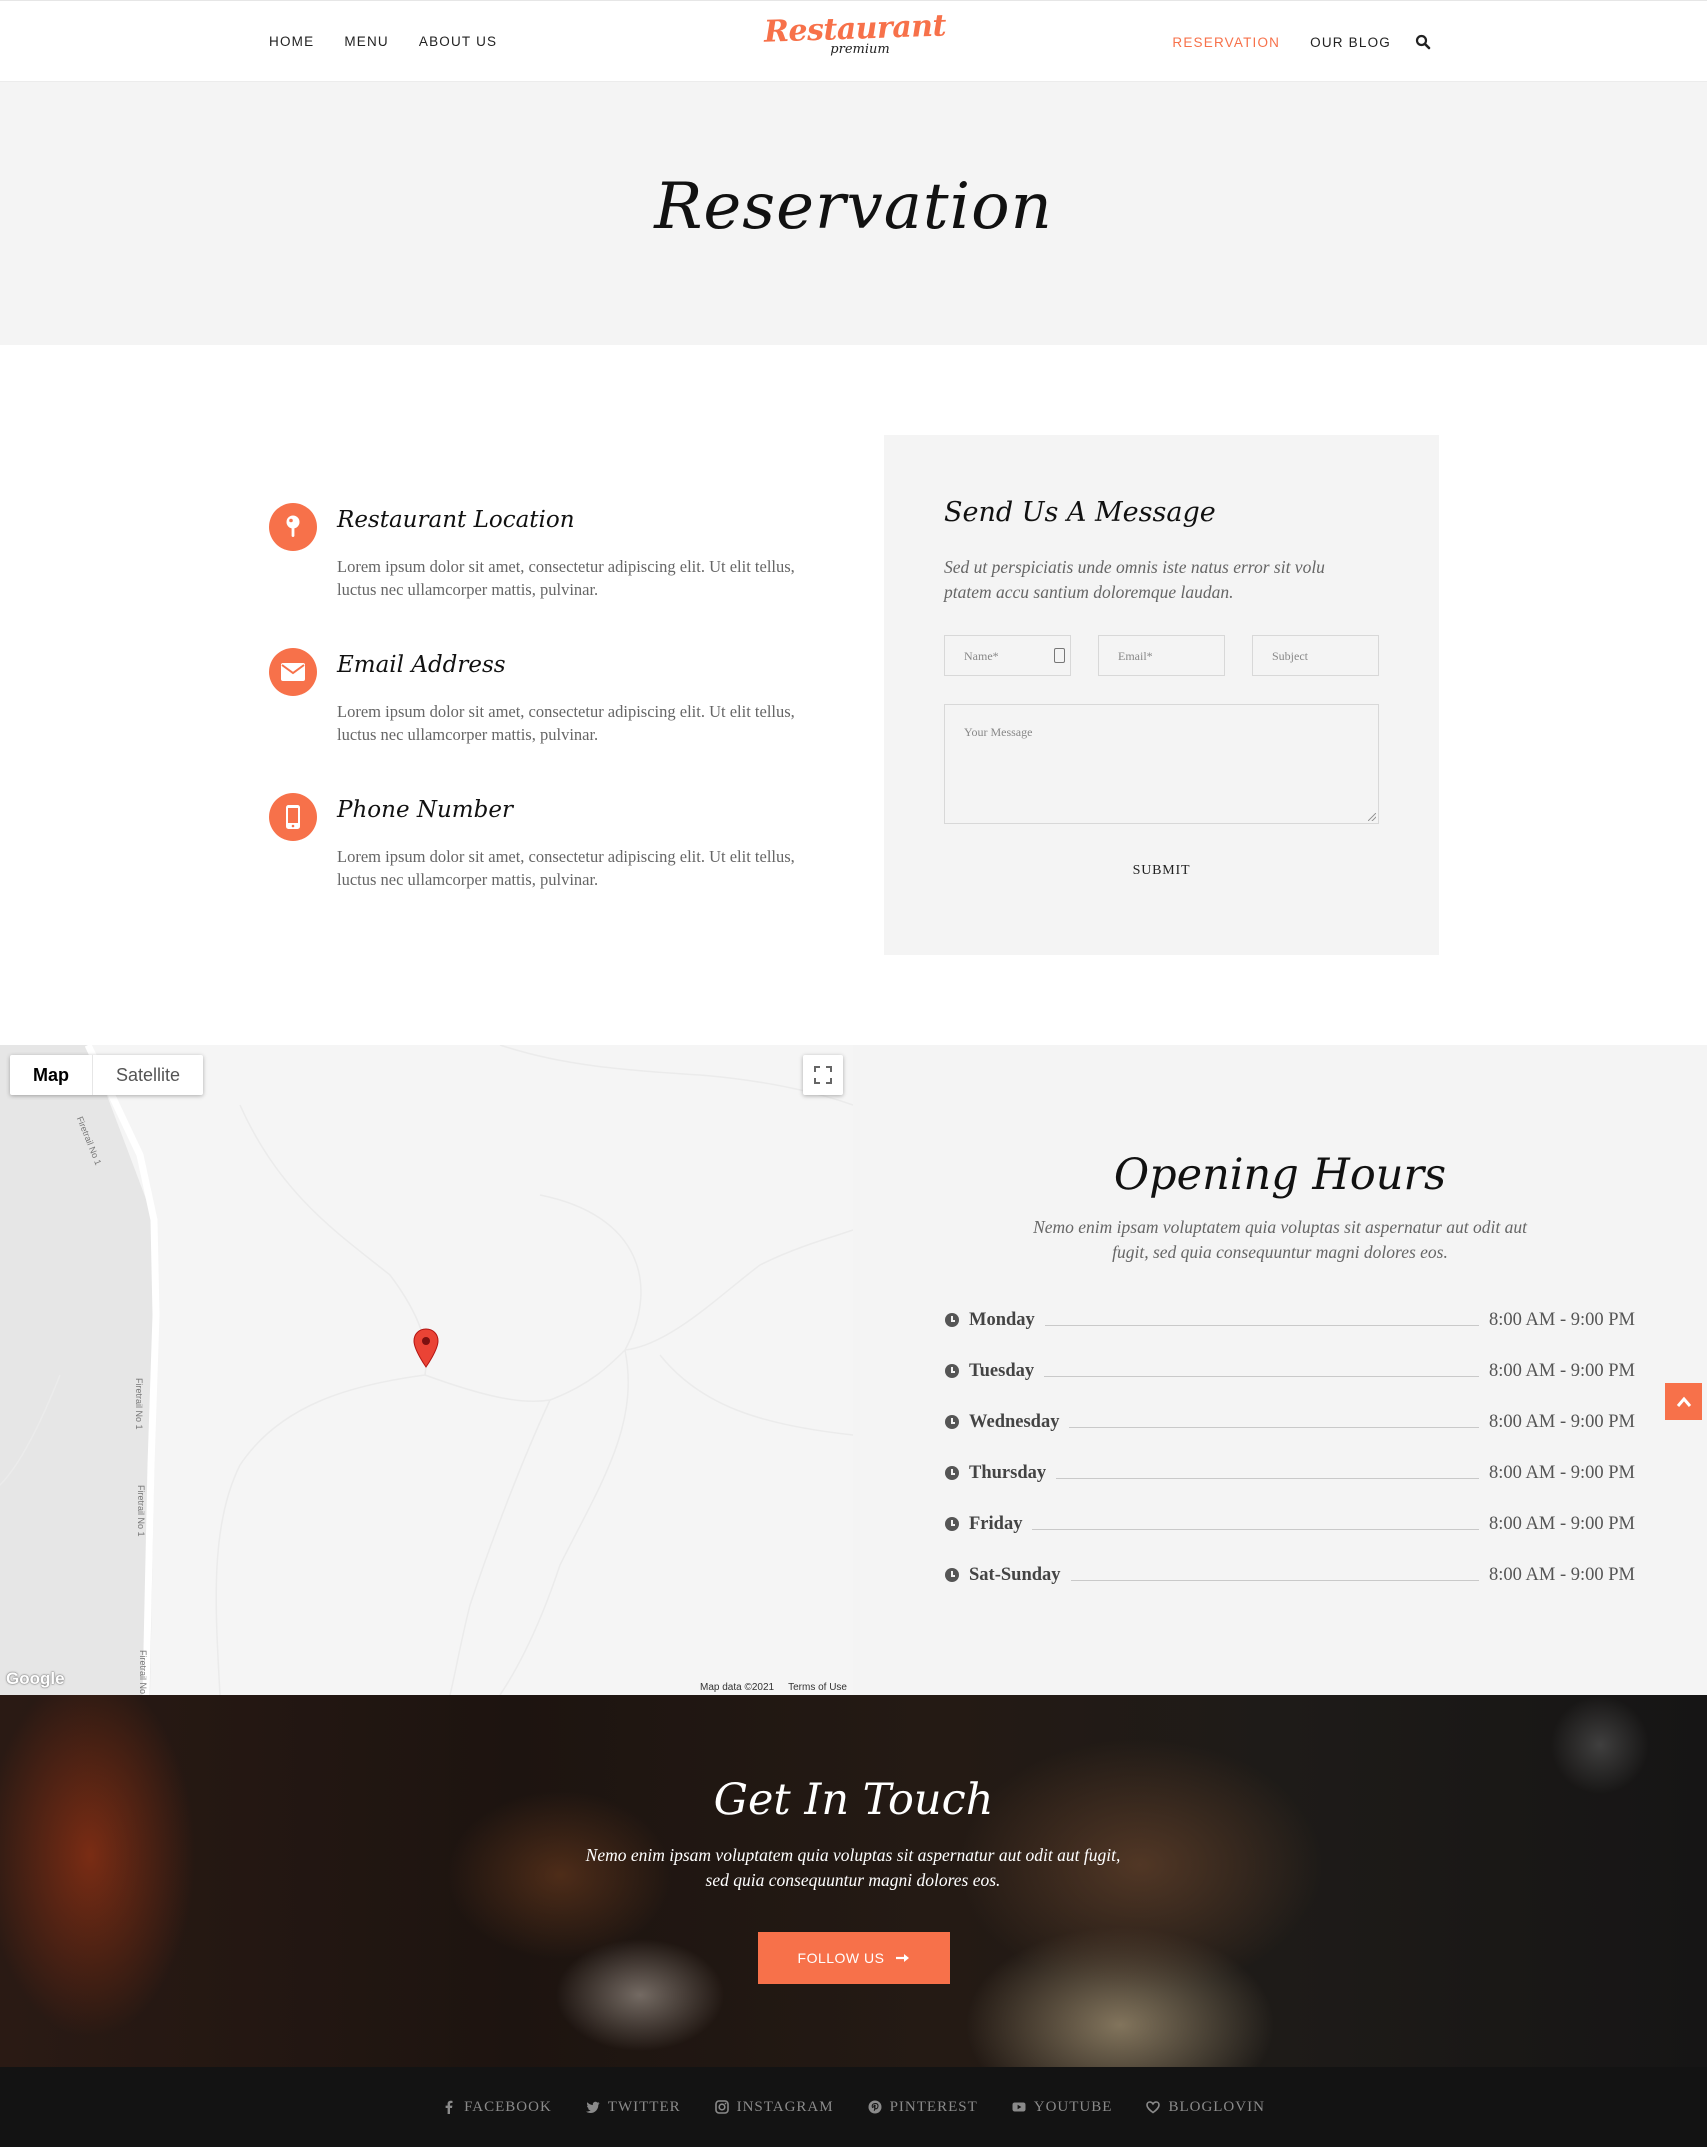 This screenshot has height=2147, width=1707. Describe the element at coordinates (148, 1075) in the screenshot. I see `map-type-satellite-button: Satellite` at that location.